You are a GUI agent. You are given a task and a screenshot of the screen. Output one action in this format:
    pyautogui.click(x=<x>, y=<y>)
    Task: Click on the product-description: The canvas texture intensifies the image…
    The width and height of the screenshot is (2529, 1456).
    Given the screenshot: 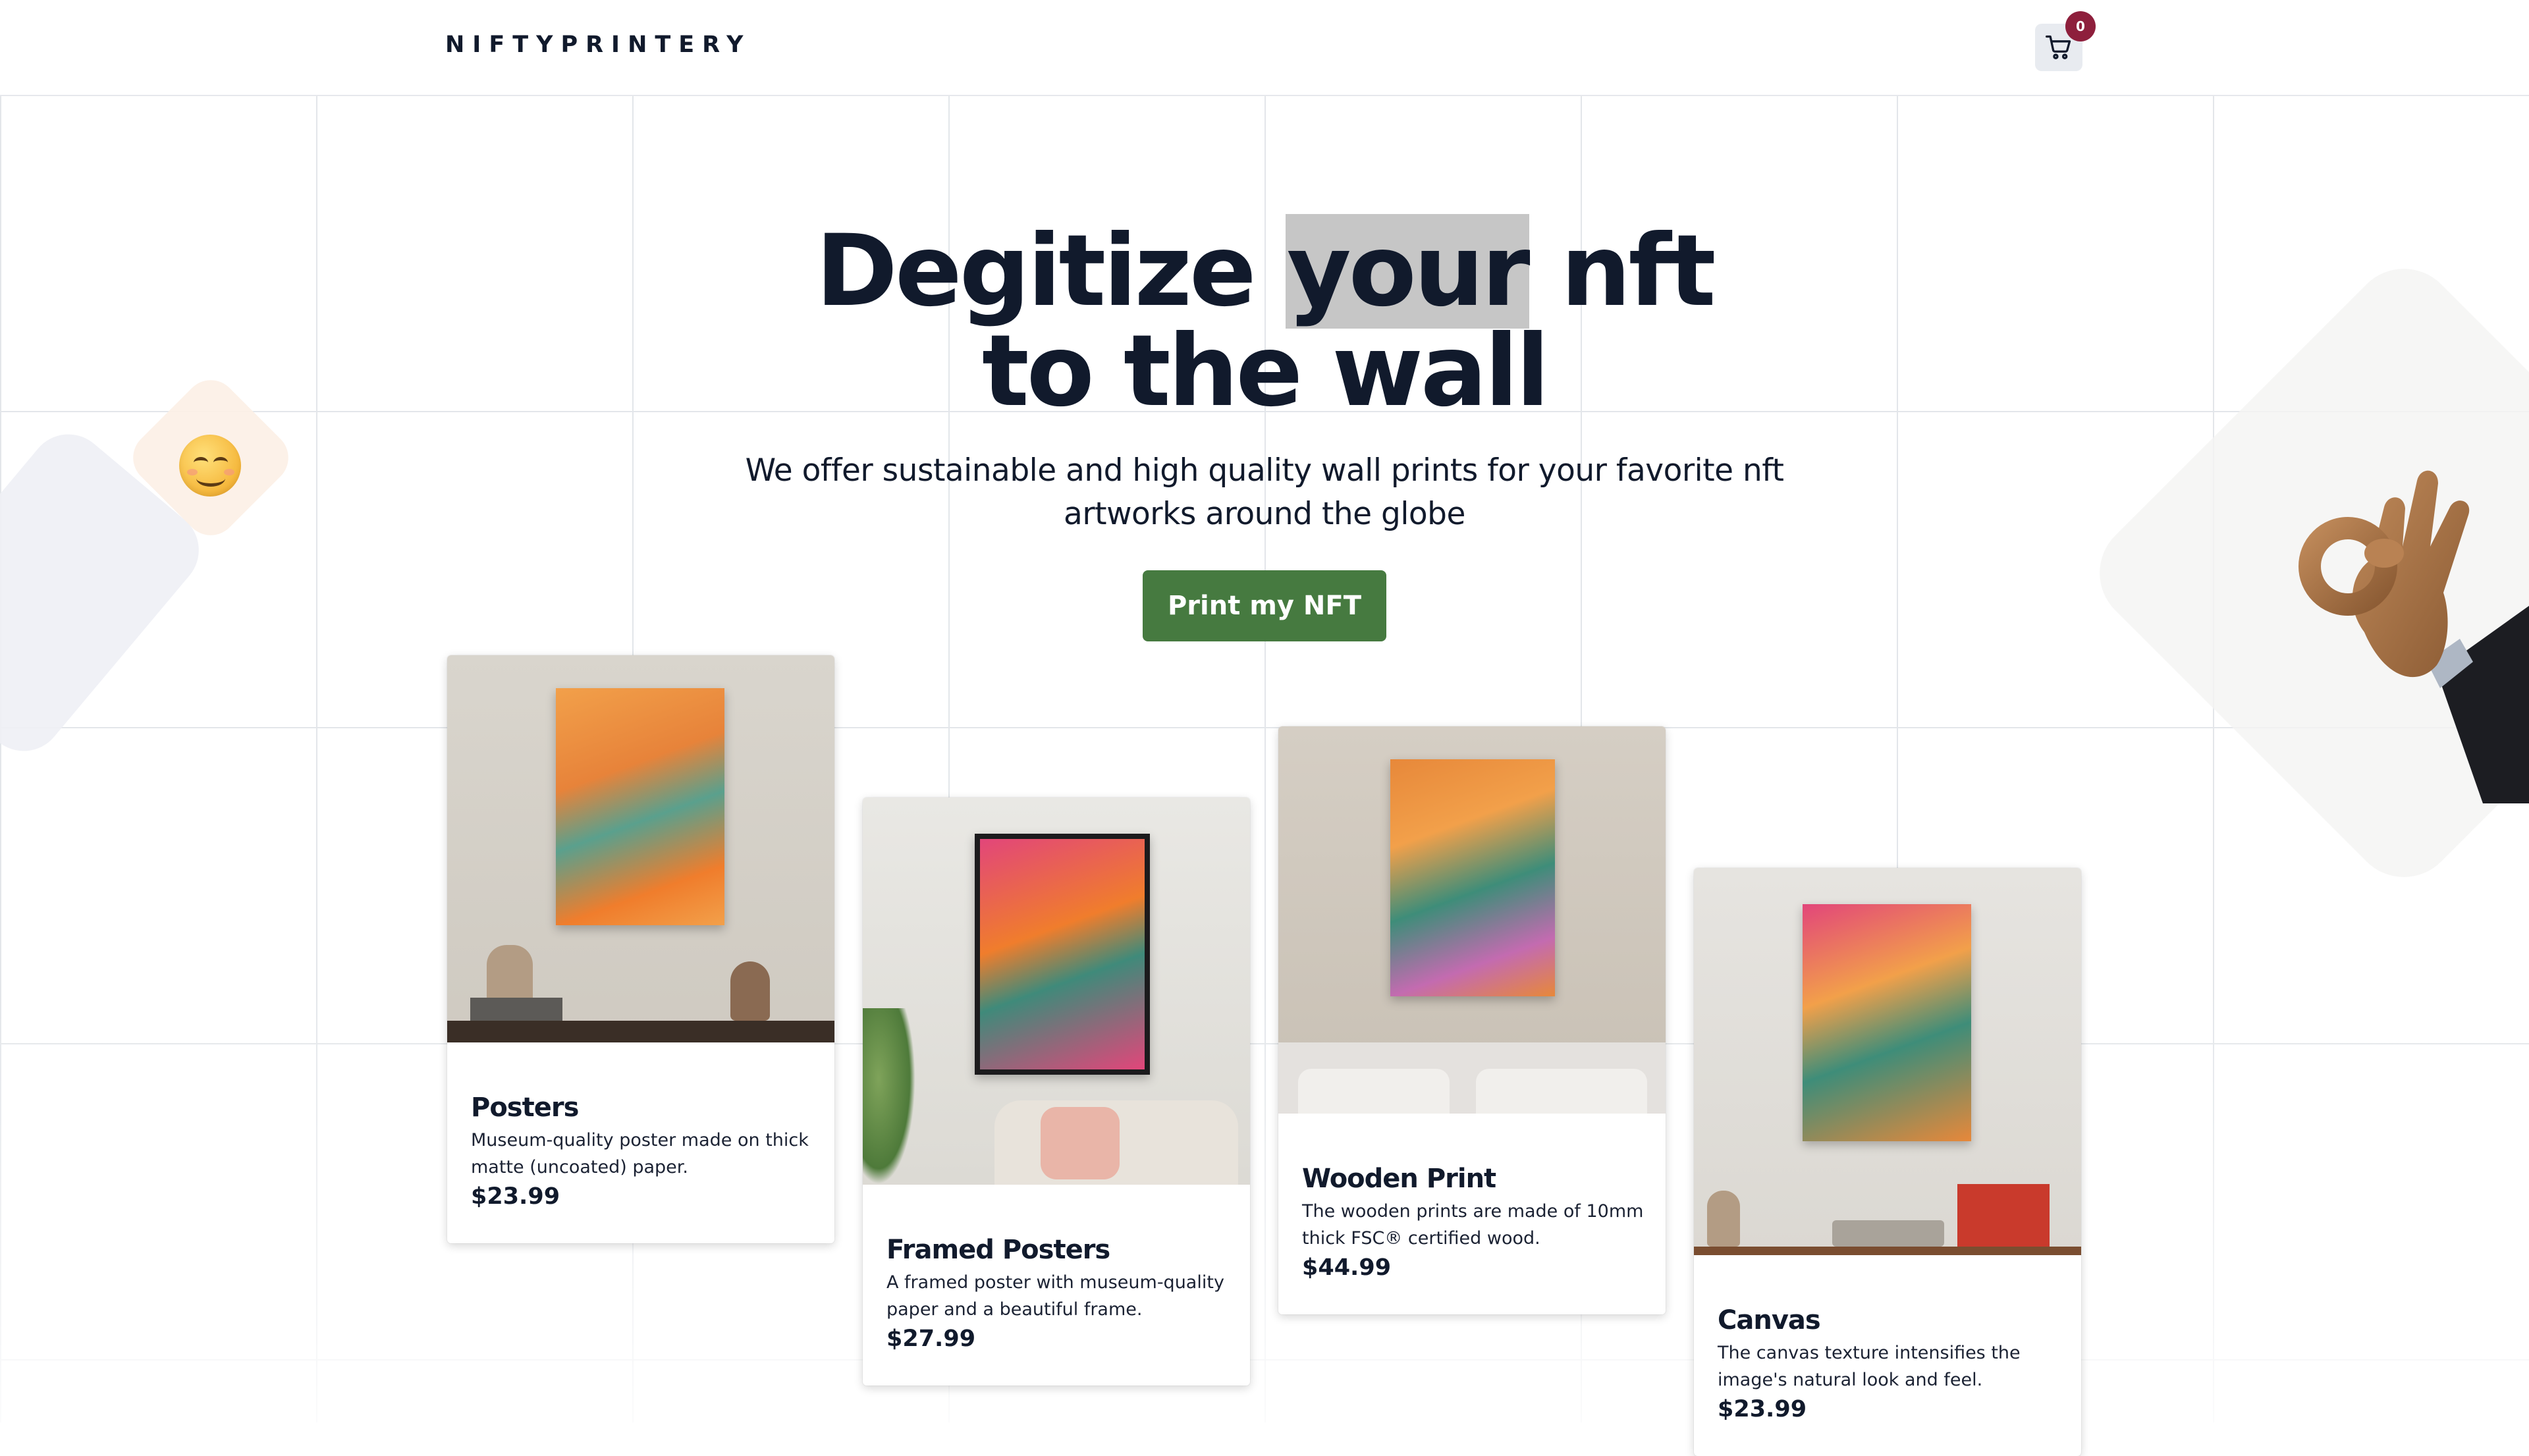 What is the action you would take?
    pyautogui.click(x=1869, y=1366)
    